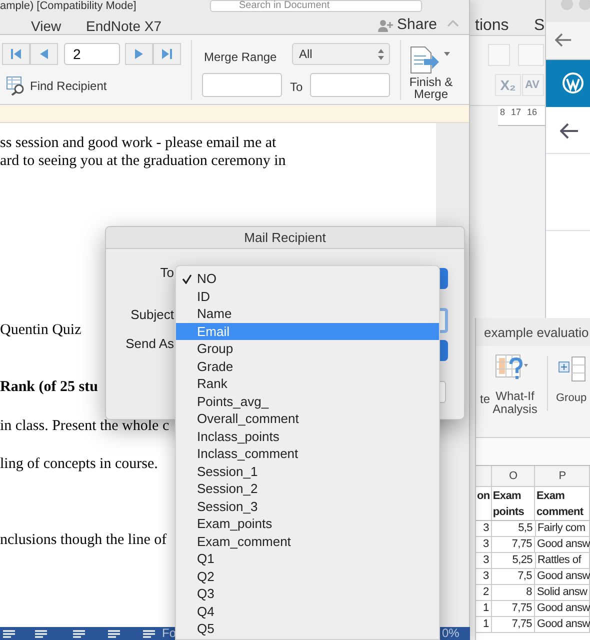  Describe the element at coordinates (307, 279) in the screenshot. I see `menu-item: NO` at that location.